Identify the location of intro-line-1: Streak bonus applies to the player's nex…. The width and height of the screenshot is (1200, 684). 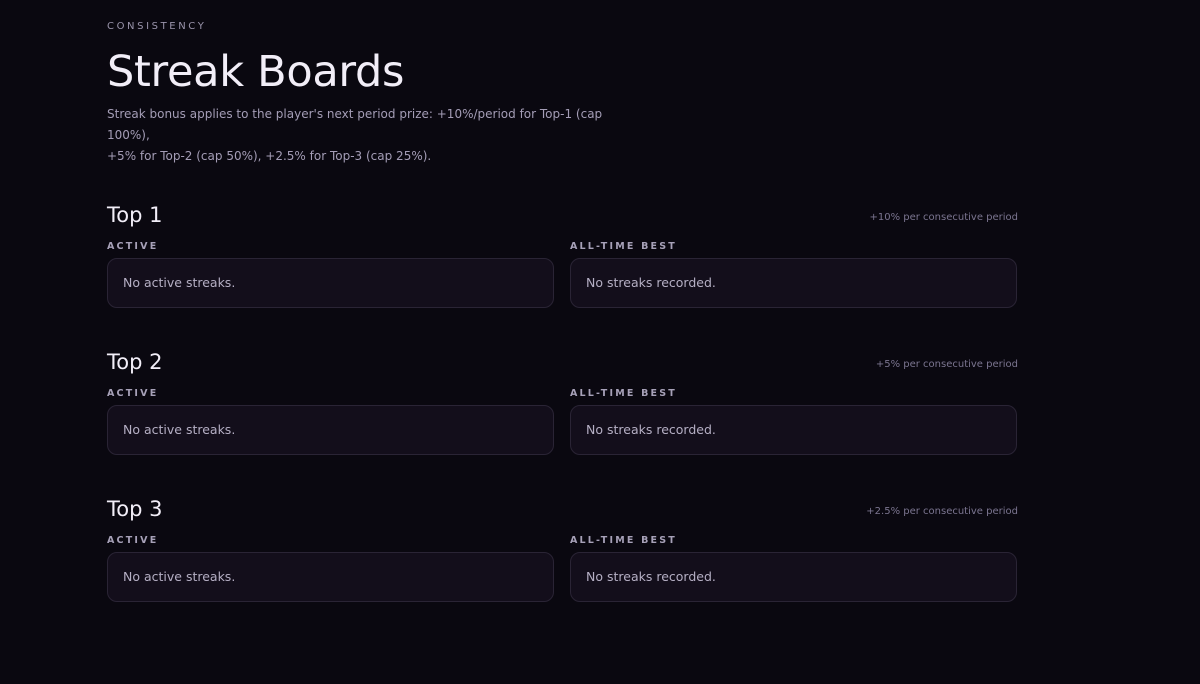
(355, 124).